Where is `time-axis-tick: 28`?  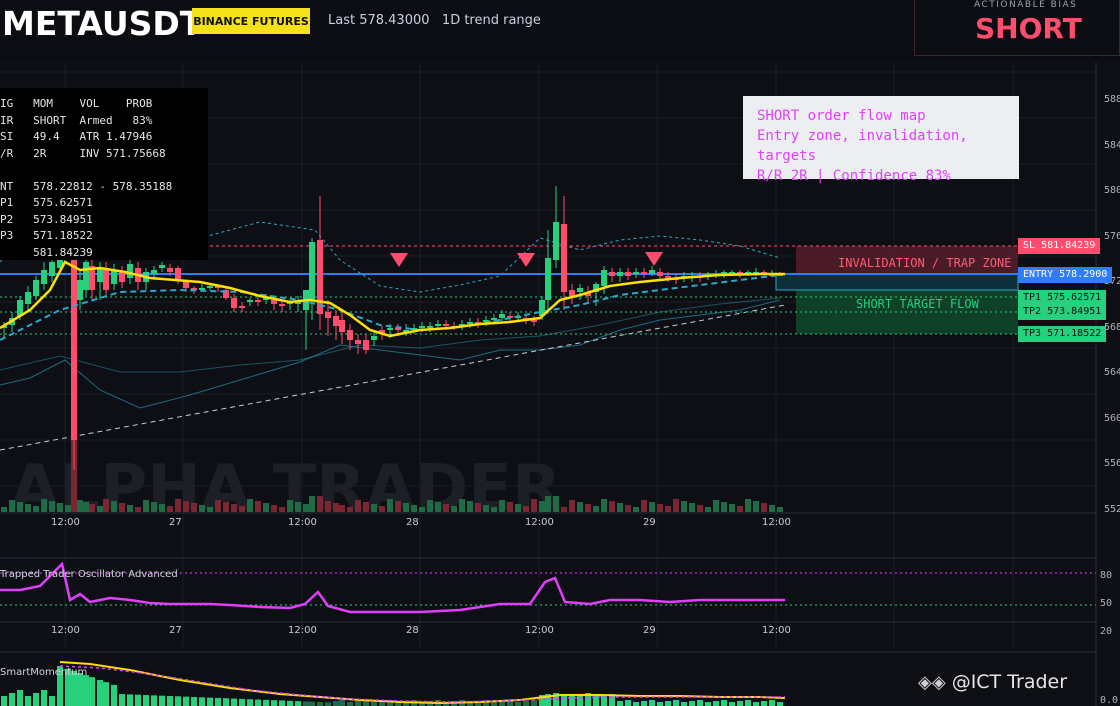 time-axis-tick: 28 is located at coordinates (412, 630).